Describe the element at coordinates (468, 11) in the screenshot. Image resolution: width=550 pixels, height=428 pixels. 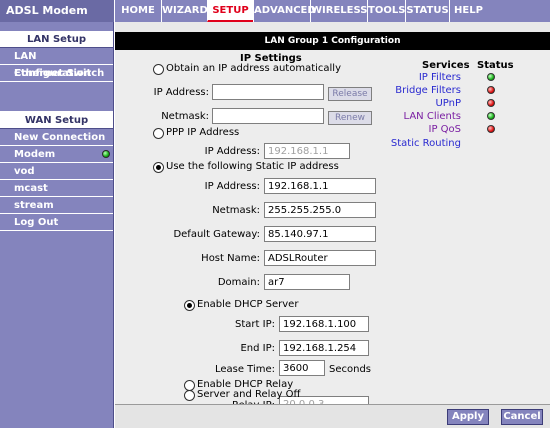
I see `tab-help: HELP` at that location.